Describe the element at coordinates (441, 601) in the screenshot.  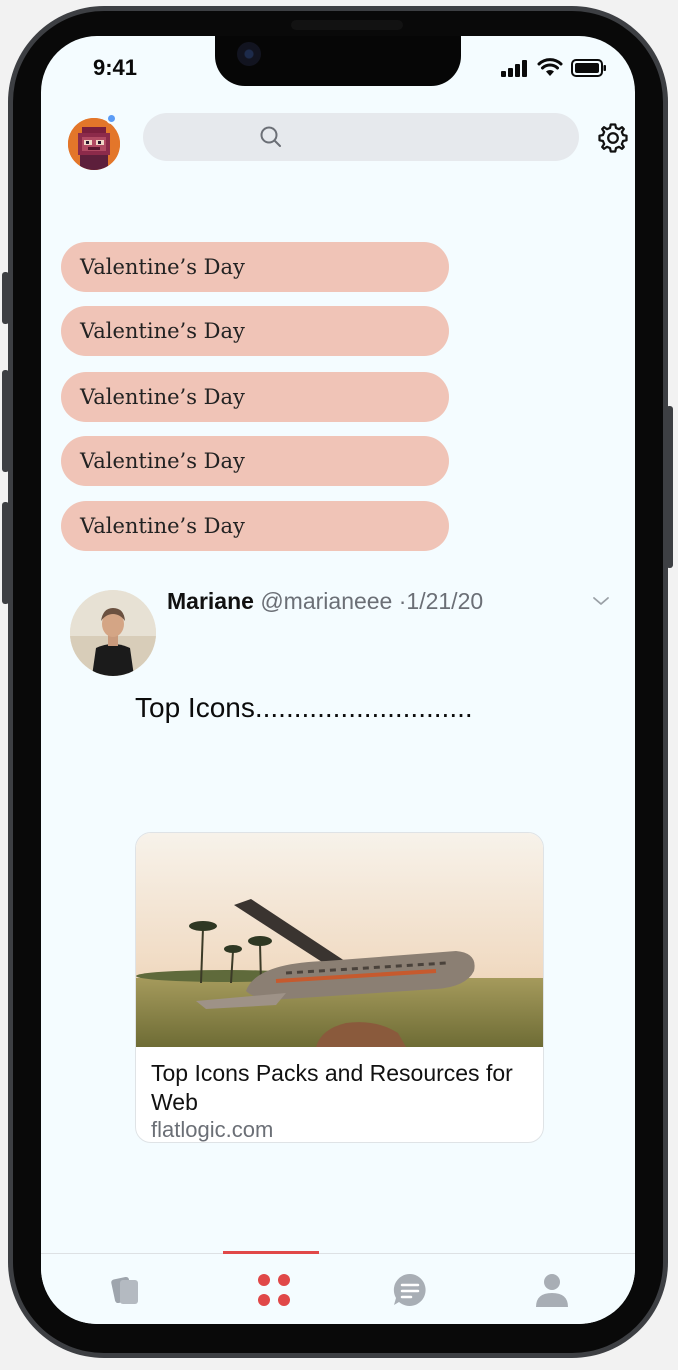
I see `post-date: ·1/21/20` at that location.